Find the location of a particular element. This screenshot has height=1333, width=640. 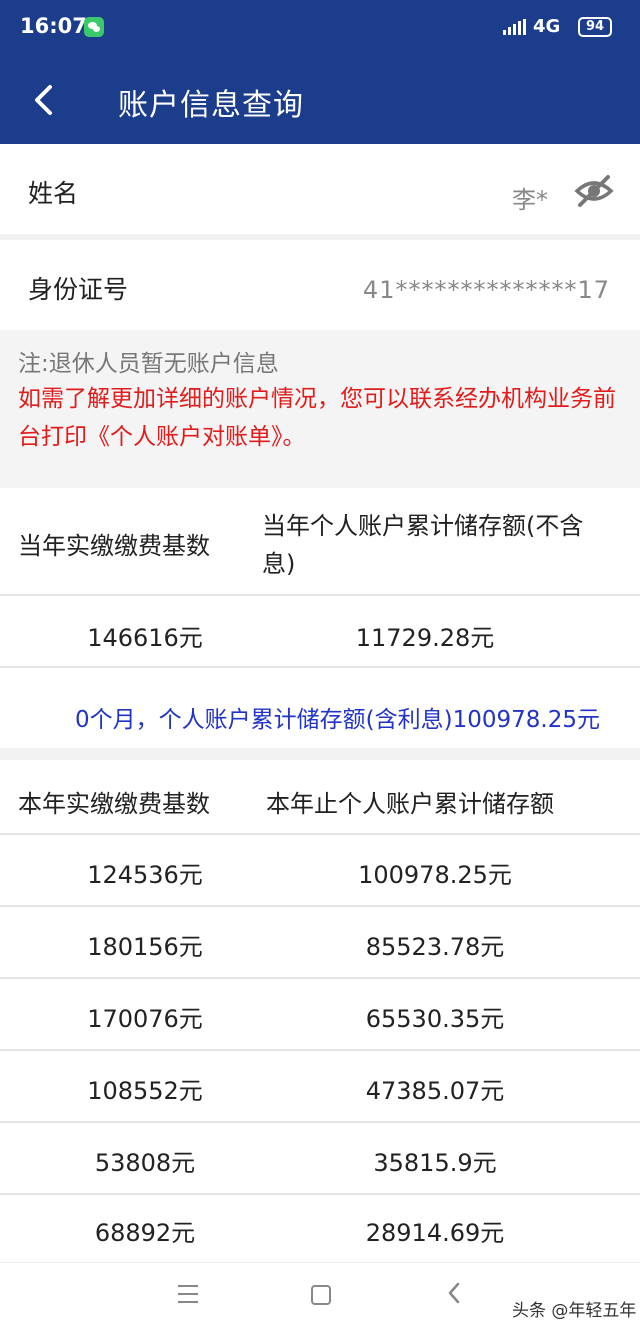

status-time: 16:07 is located at coordinates (53, 26).